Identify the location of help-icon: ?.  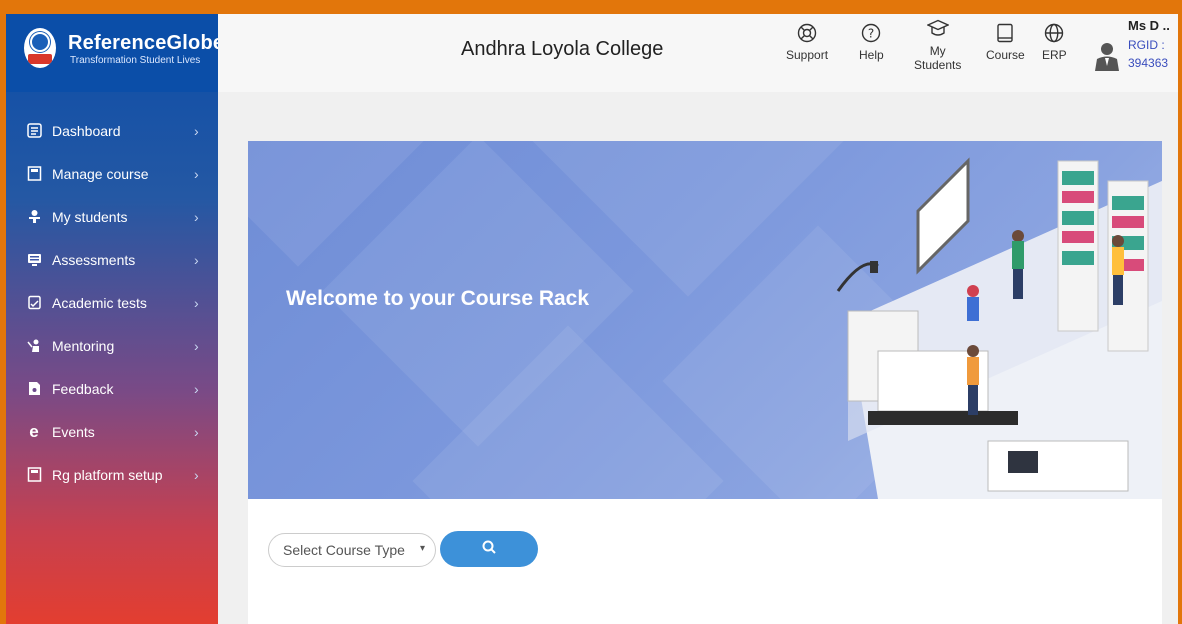
(871, 33).